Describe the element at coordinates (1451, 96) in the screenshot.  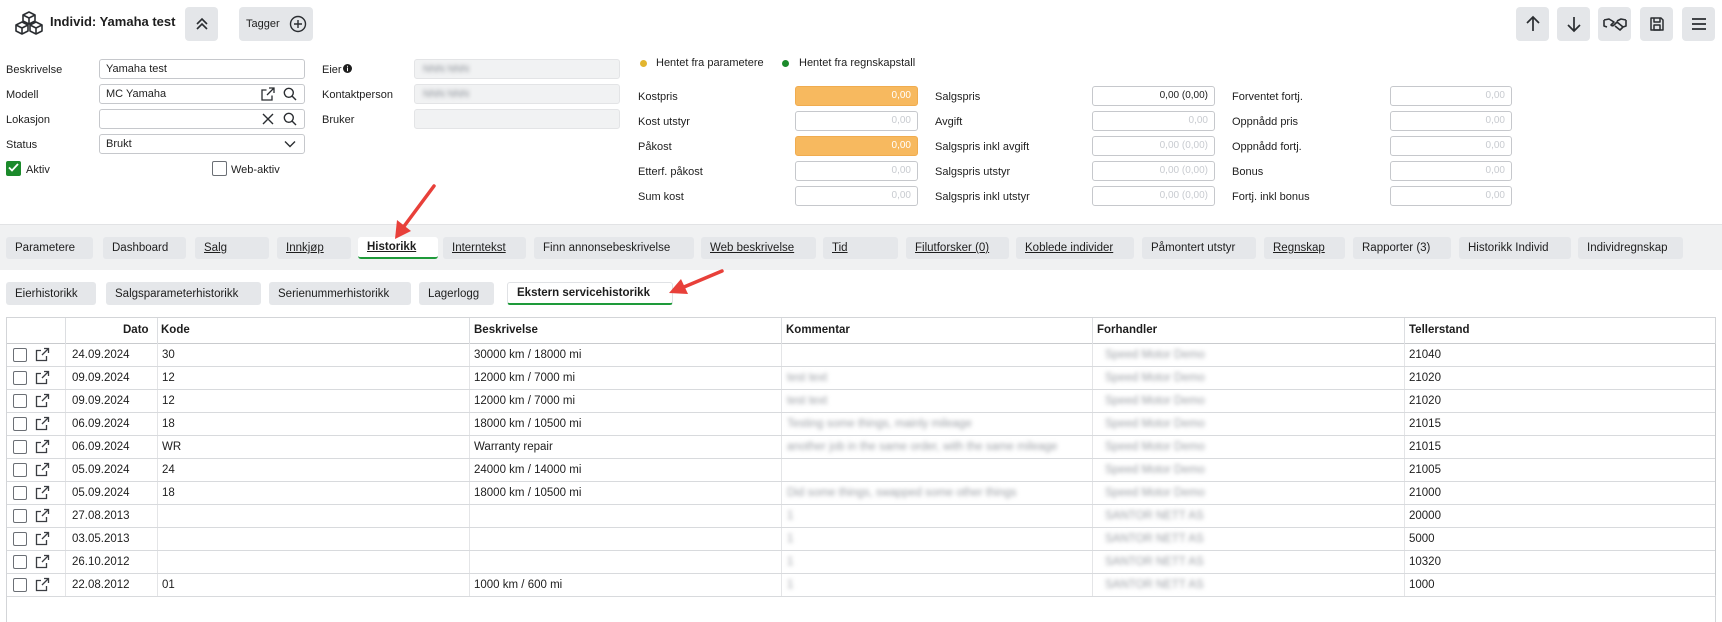
I see `forventet-fortj-input: 0,00` at that location.